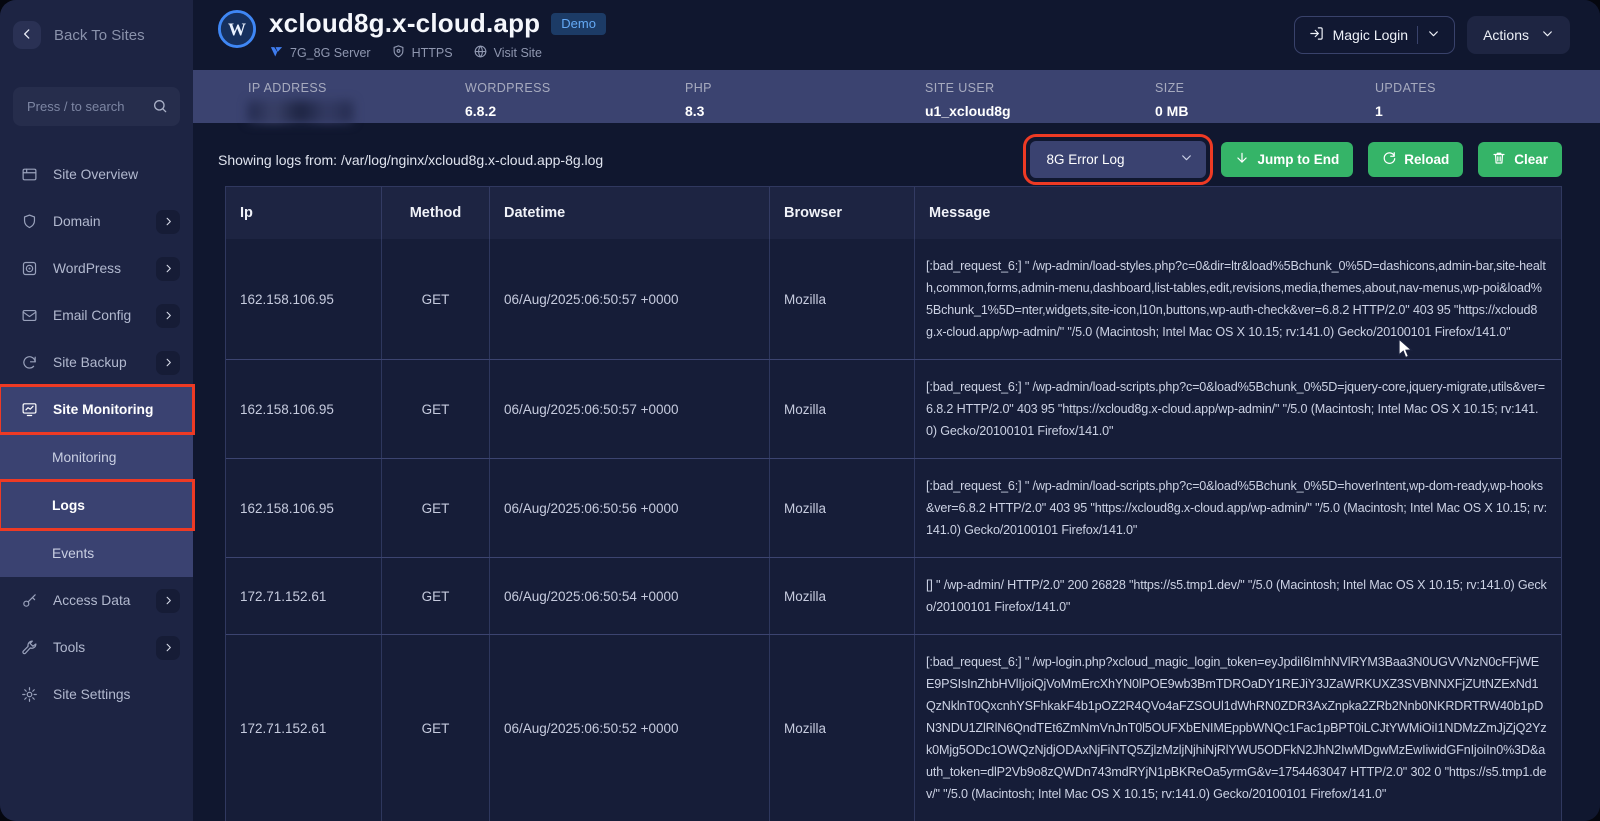 The image size is (1600, 821). I want to click on sidebar-item-label: WordPress, so click(87, 268).